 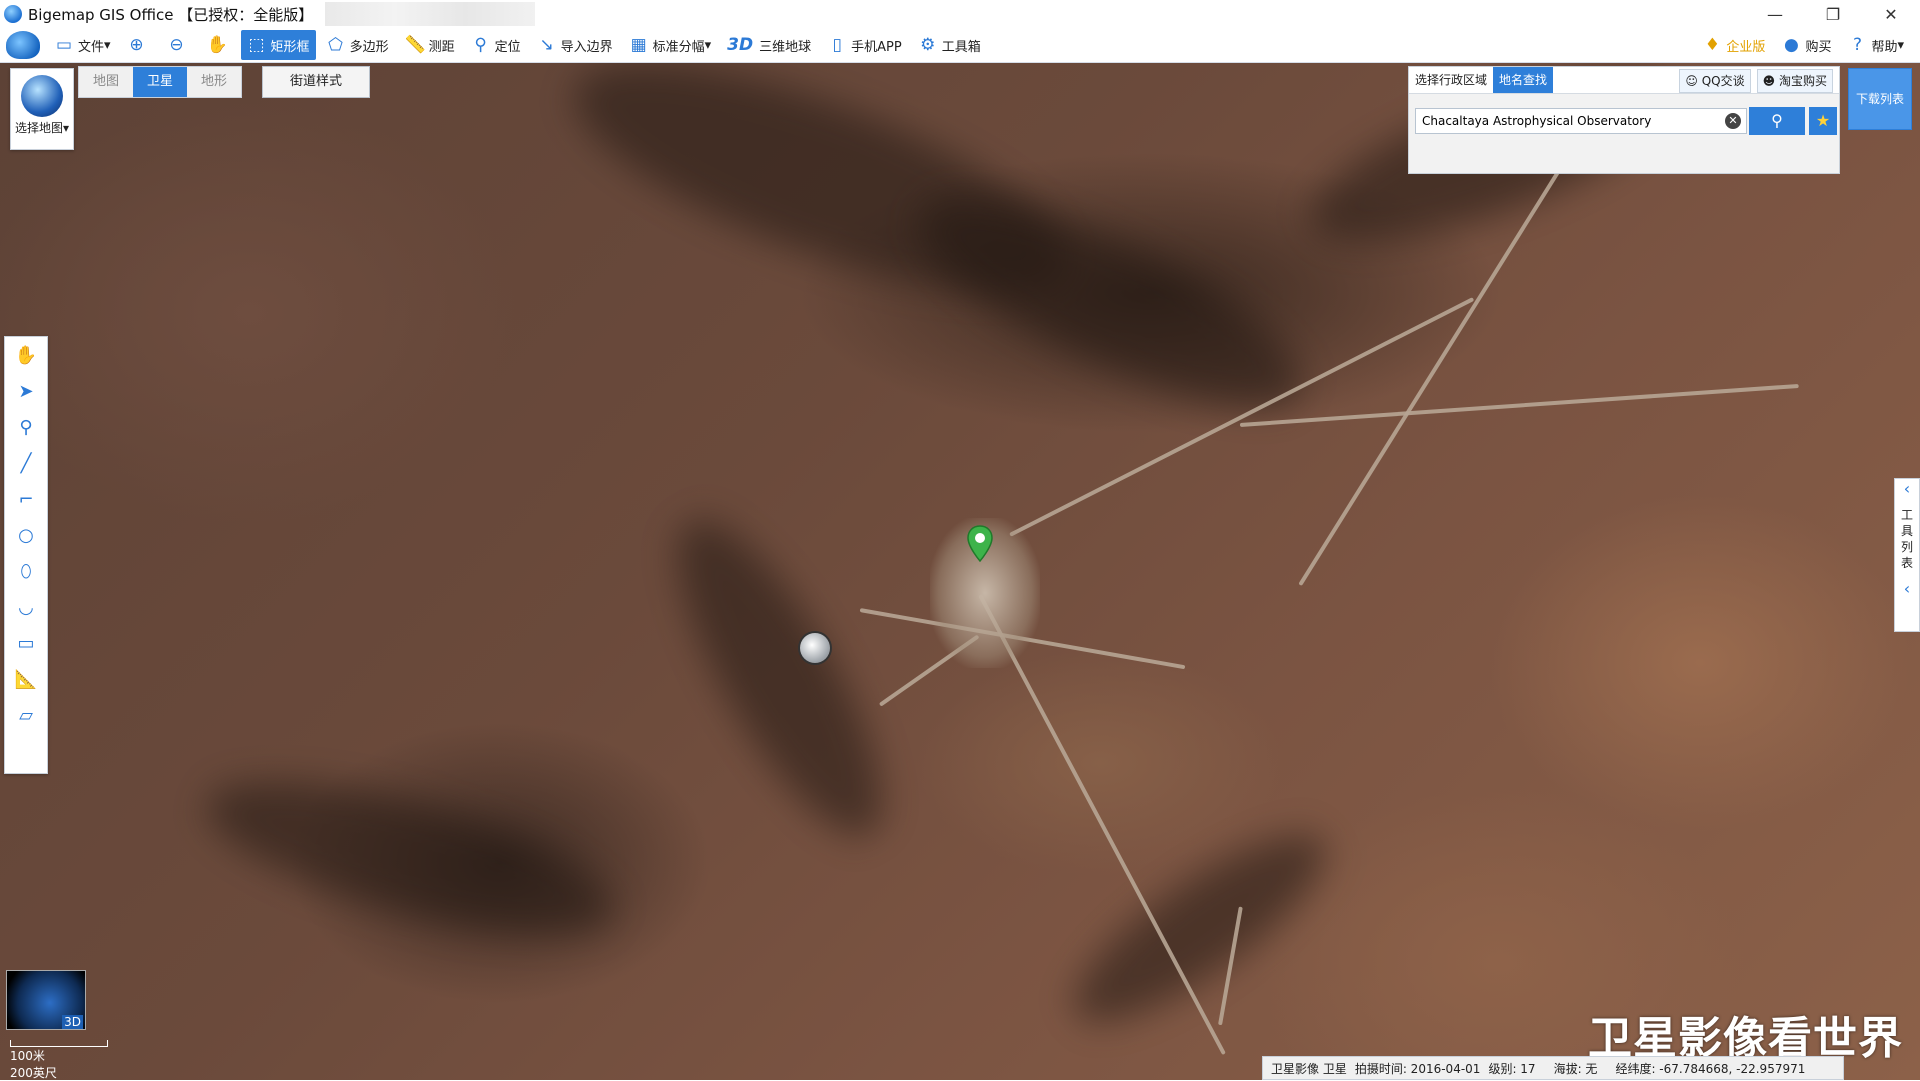 What do you see at coordinates (26, 679) in the screenshot?
I see `ruler-tool-icon: 📐` at bounding box center [26, 679].